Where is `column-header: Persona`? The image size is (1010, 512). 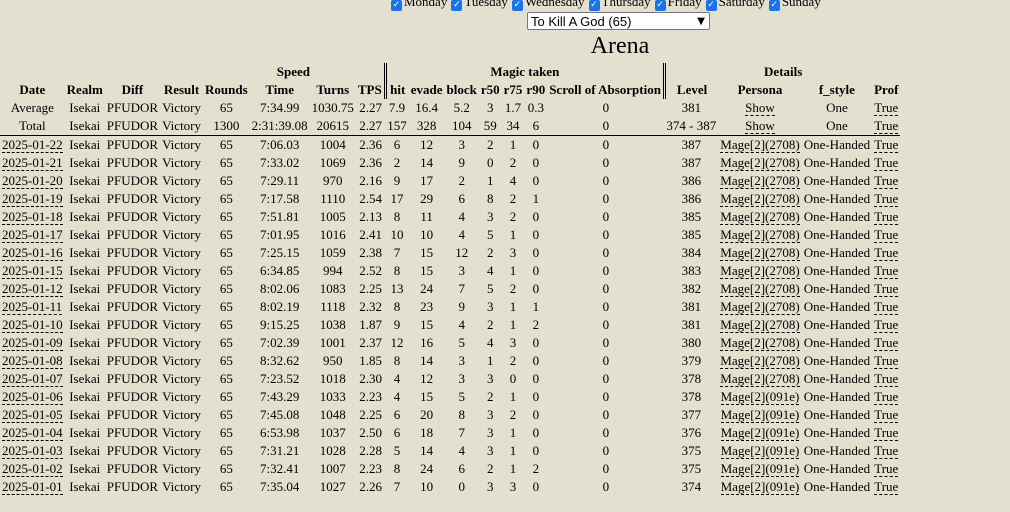 column-header: Persona is located at coordinates (759, 90).